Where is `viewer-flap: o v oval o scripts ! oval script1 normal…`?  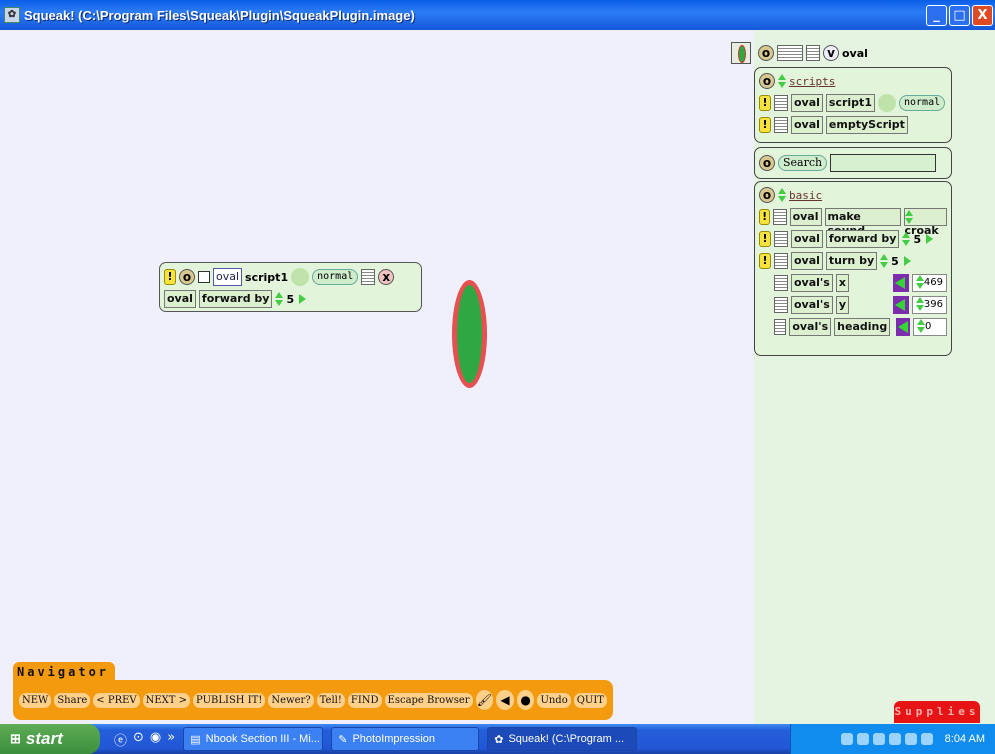 viewer-flap: o v oval o scripts ! oval script1 normal… is located at coordinates (853, 197).